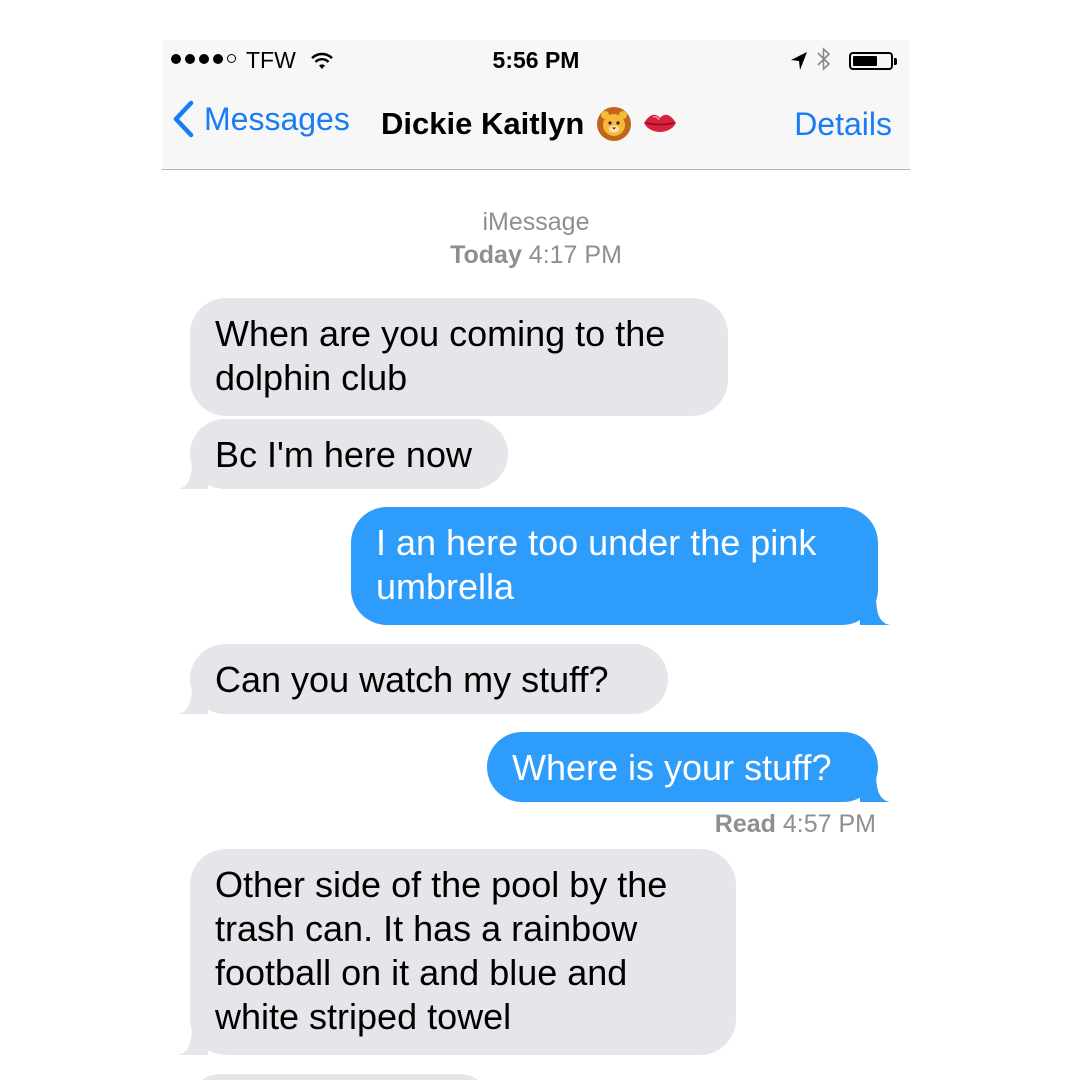 This screenshot has width=1080, height=1080. I want to click on incoming-message-bubble: Can you watch my stuff?, so click(423, 679).